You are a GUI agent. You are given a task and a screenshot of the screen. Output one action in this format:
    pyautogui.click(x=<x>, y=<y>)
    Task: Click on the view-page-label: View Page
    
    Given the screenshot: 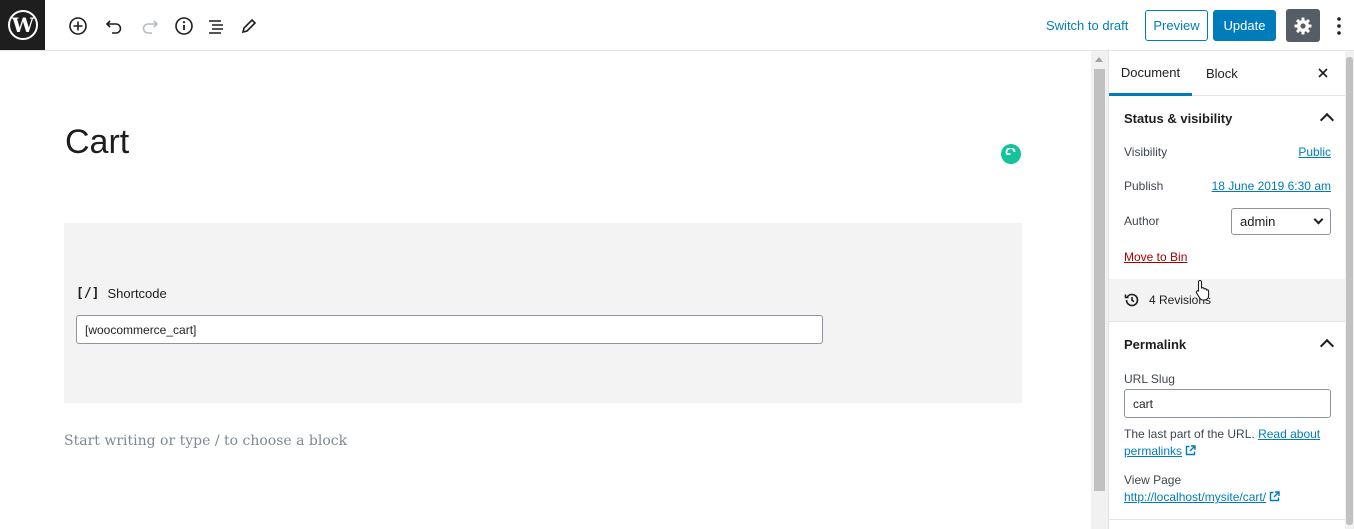 What is the action you would take?
    pyautogui.click(x=1153, y=480)
    